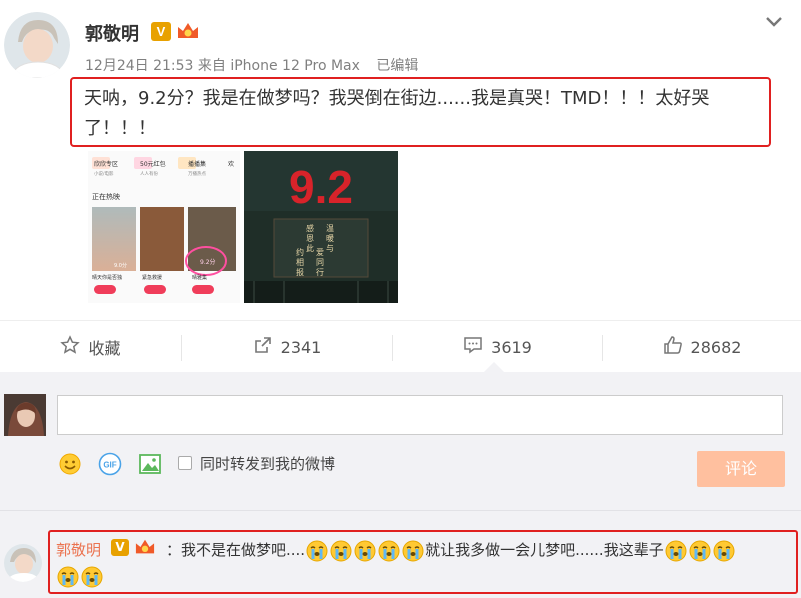 The image size is (801, 598). What do you see at coordinates (107, 277) in the screenshot?
I see `movie-title: 晴天你是否独` at bounding box center [107, 277].